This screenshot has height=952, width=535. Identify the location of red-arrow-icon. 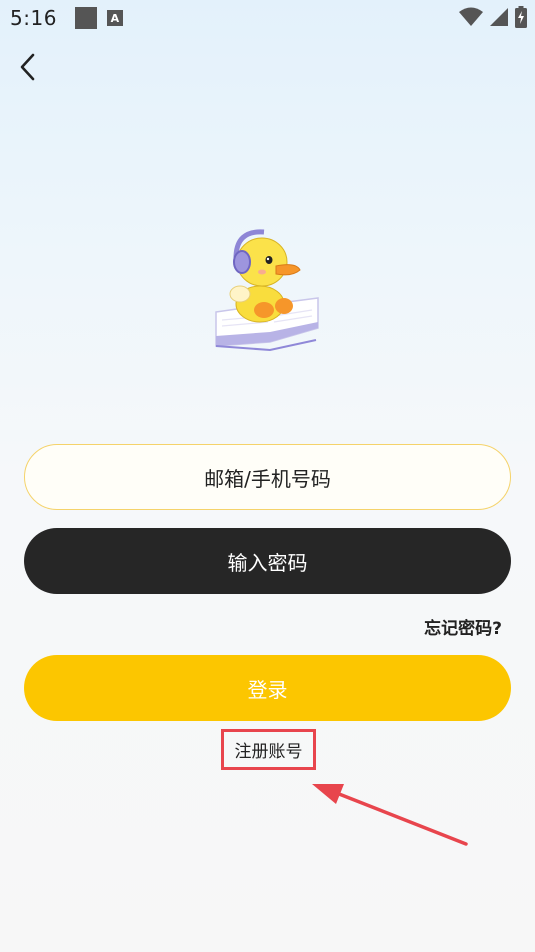
(390, 815).